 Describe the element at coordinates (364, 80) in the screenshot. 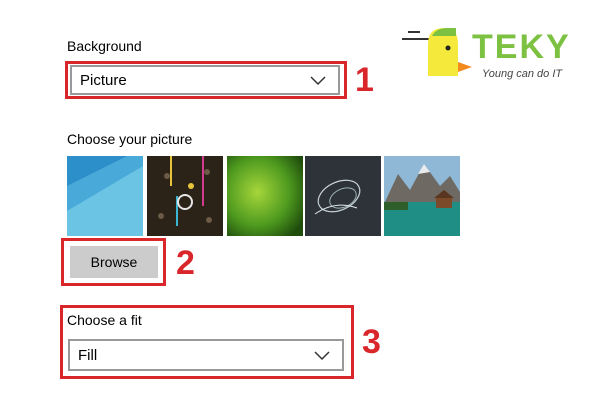

I see `callout-number-1: 1` at that location.